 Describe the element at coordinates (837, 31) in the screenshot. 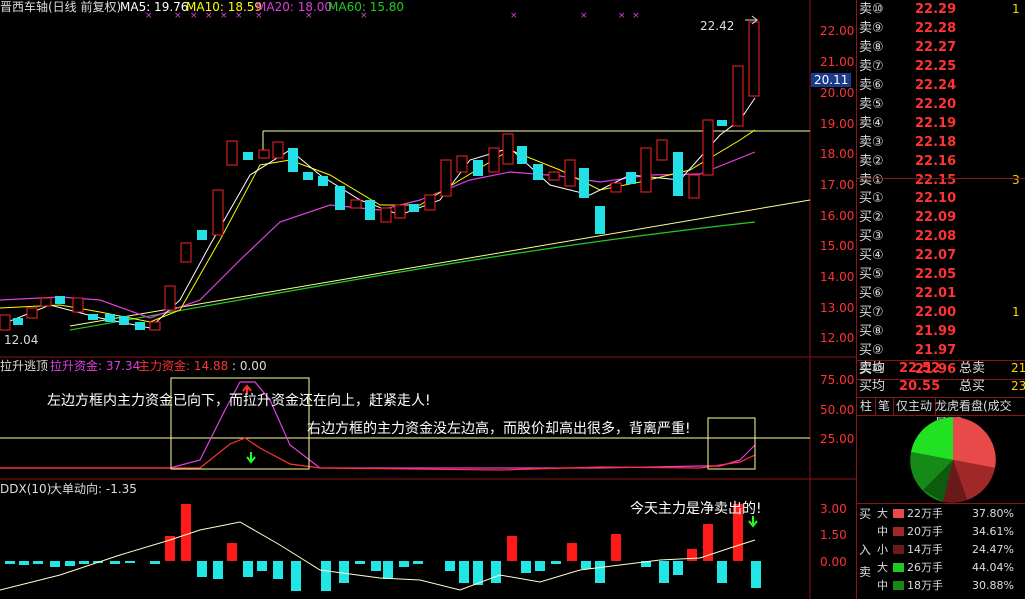

I see `price-tick: 22.00` at that location.